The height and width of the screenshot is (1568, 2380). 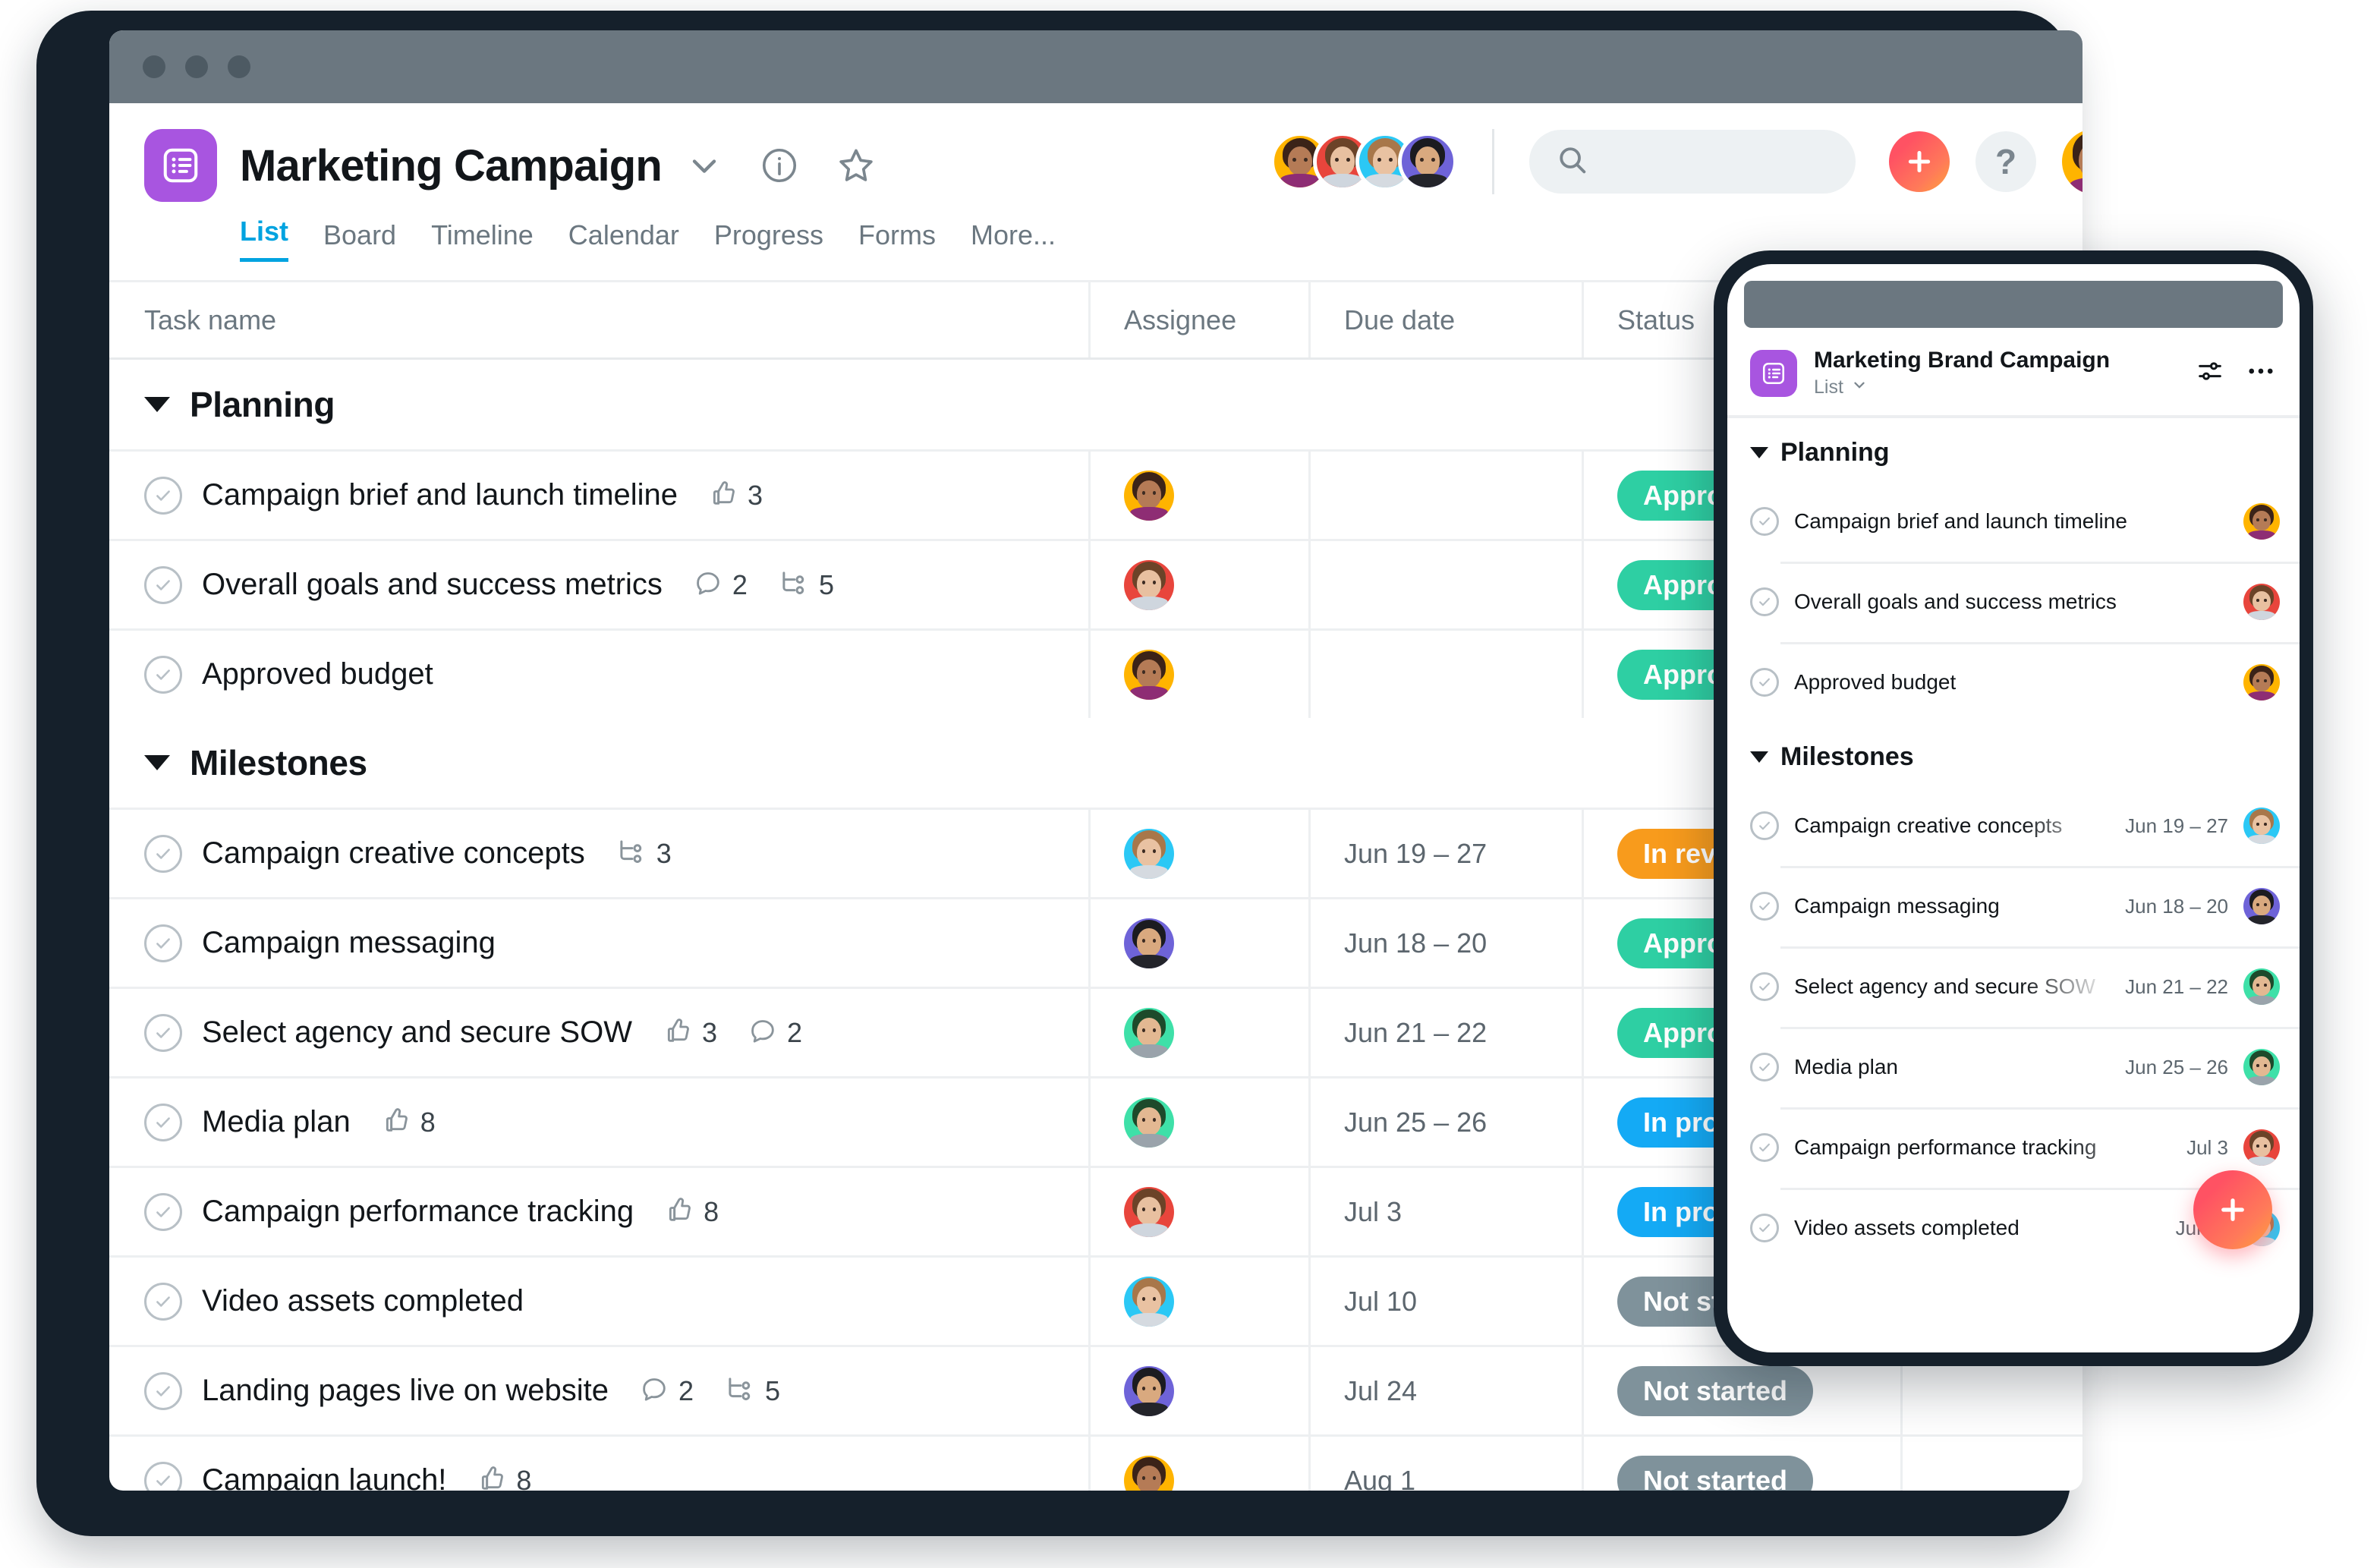 What do you see at coordinates (1427, 161) in the screenshot?
I see `member-avatar` at bounding box center [1427, 161].